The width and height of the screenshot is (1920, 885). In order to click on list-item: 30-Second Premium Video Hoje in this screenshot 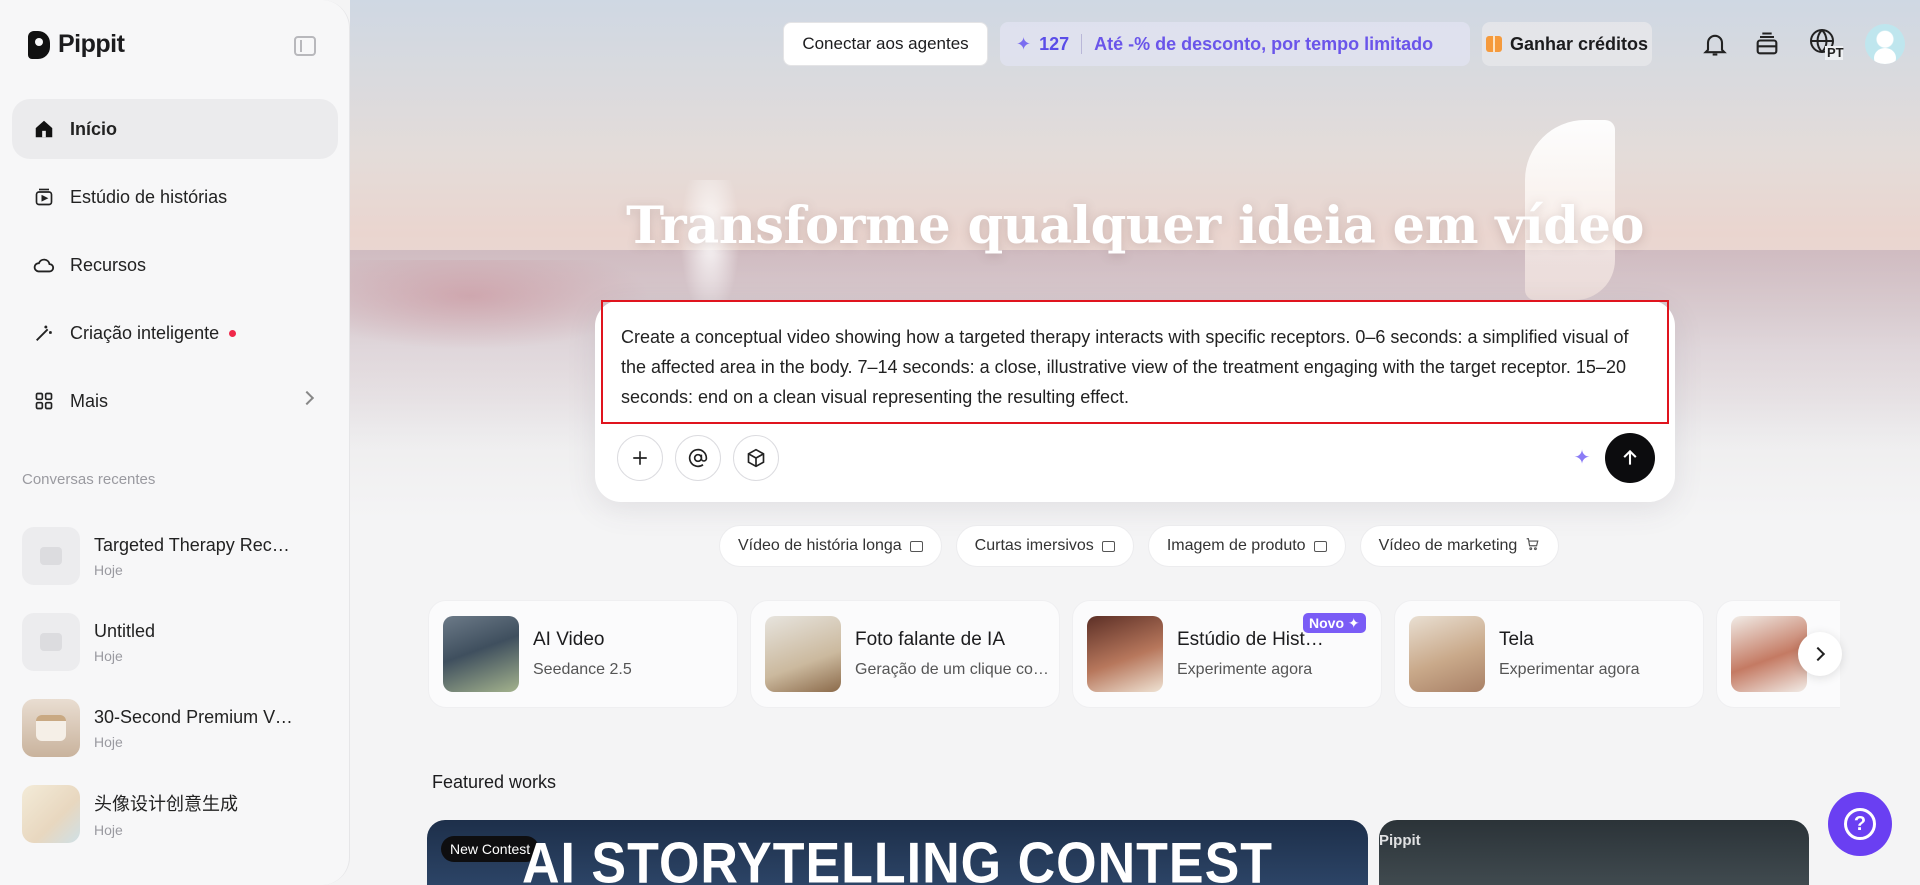, I will do `click(177, 728)`.